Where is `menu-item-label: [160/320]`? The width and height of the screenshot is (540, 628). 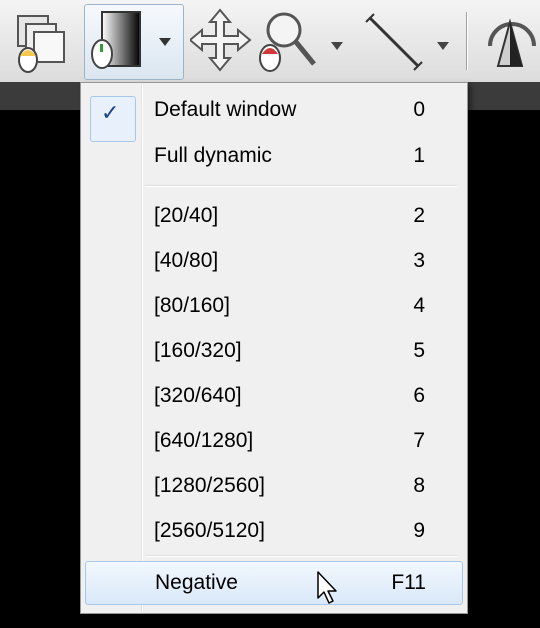
menu-item-label: [160/320] is located at coordinates (198, 350).